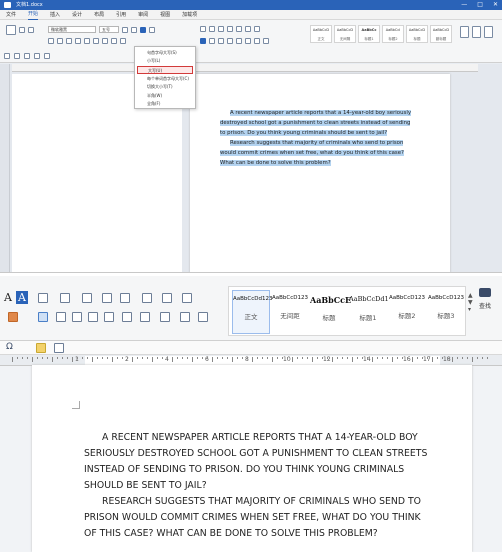  I want to click on char-border-a-icon: A, so click(22, 297).